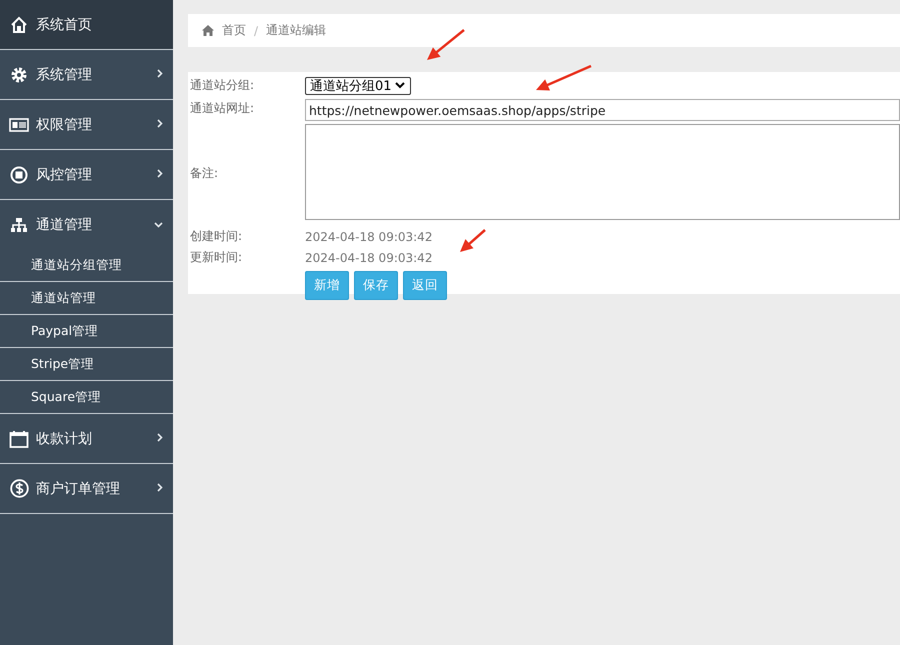 This screenshot has height=645, width=900. Describe the element at coordinates (217, 236) in the screenshot. I see `field-label: 创建时间:` at that location.